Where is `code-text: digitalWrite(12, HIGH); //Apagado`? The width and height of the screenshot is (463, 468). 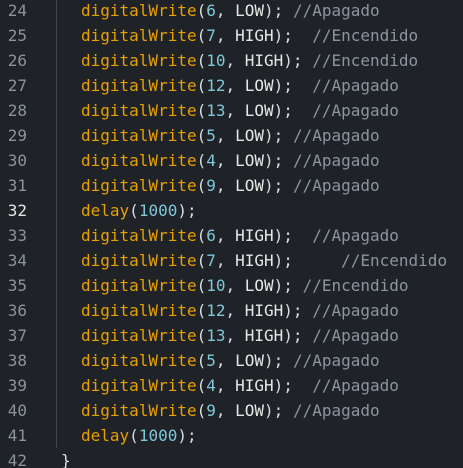 code-text: digitalWrite(12, HIGH); //Apagado is located at coordinates (240, 310).